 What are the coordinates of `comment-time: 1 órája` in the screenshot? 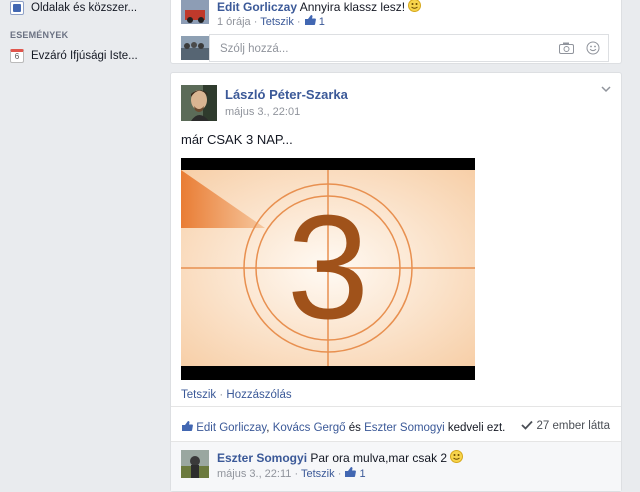 It's located at (234, 22).